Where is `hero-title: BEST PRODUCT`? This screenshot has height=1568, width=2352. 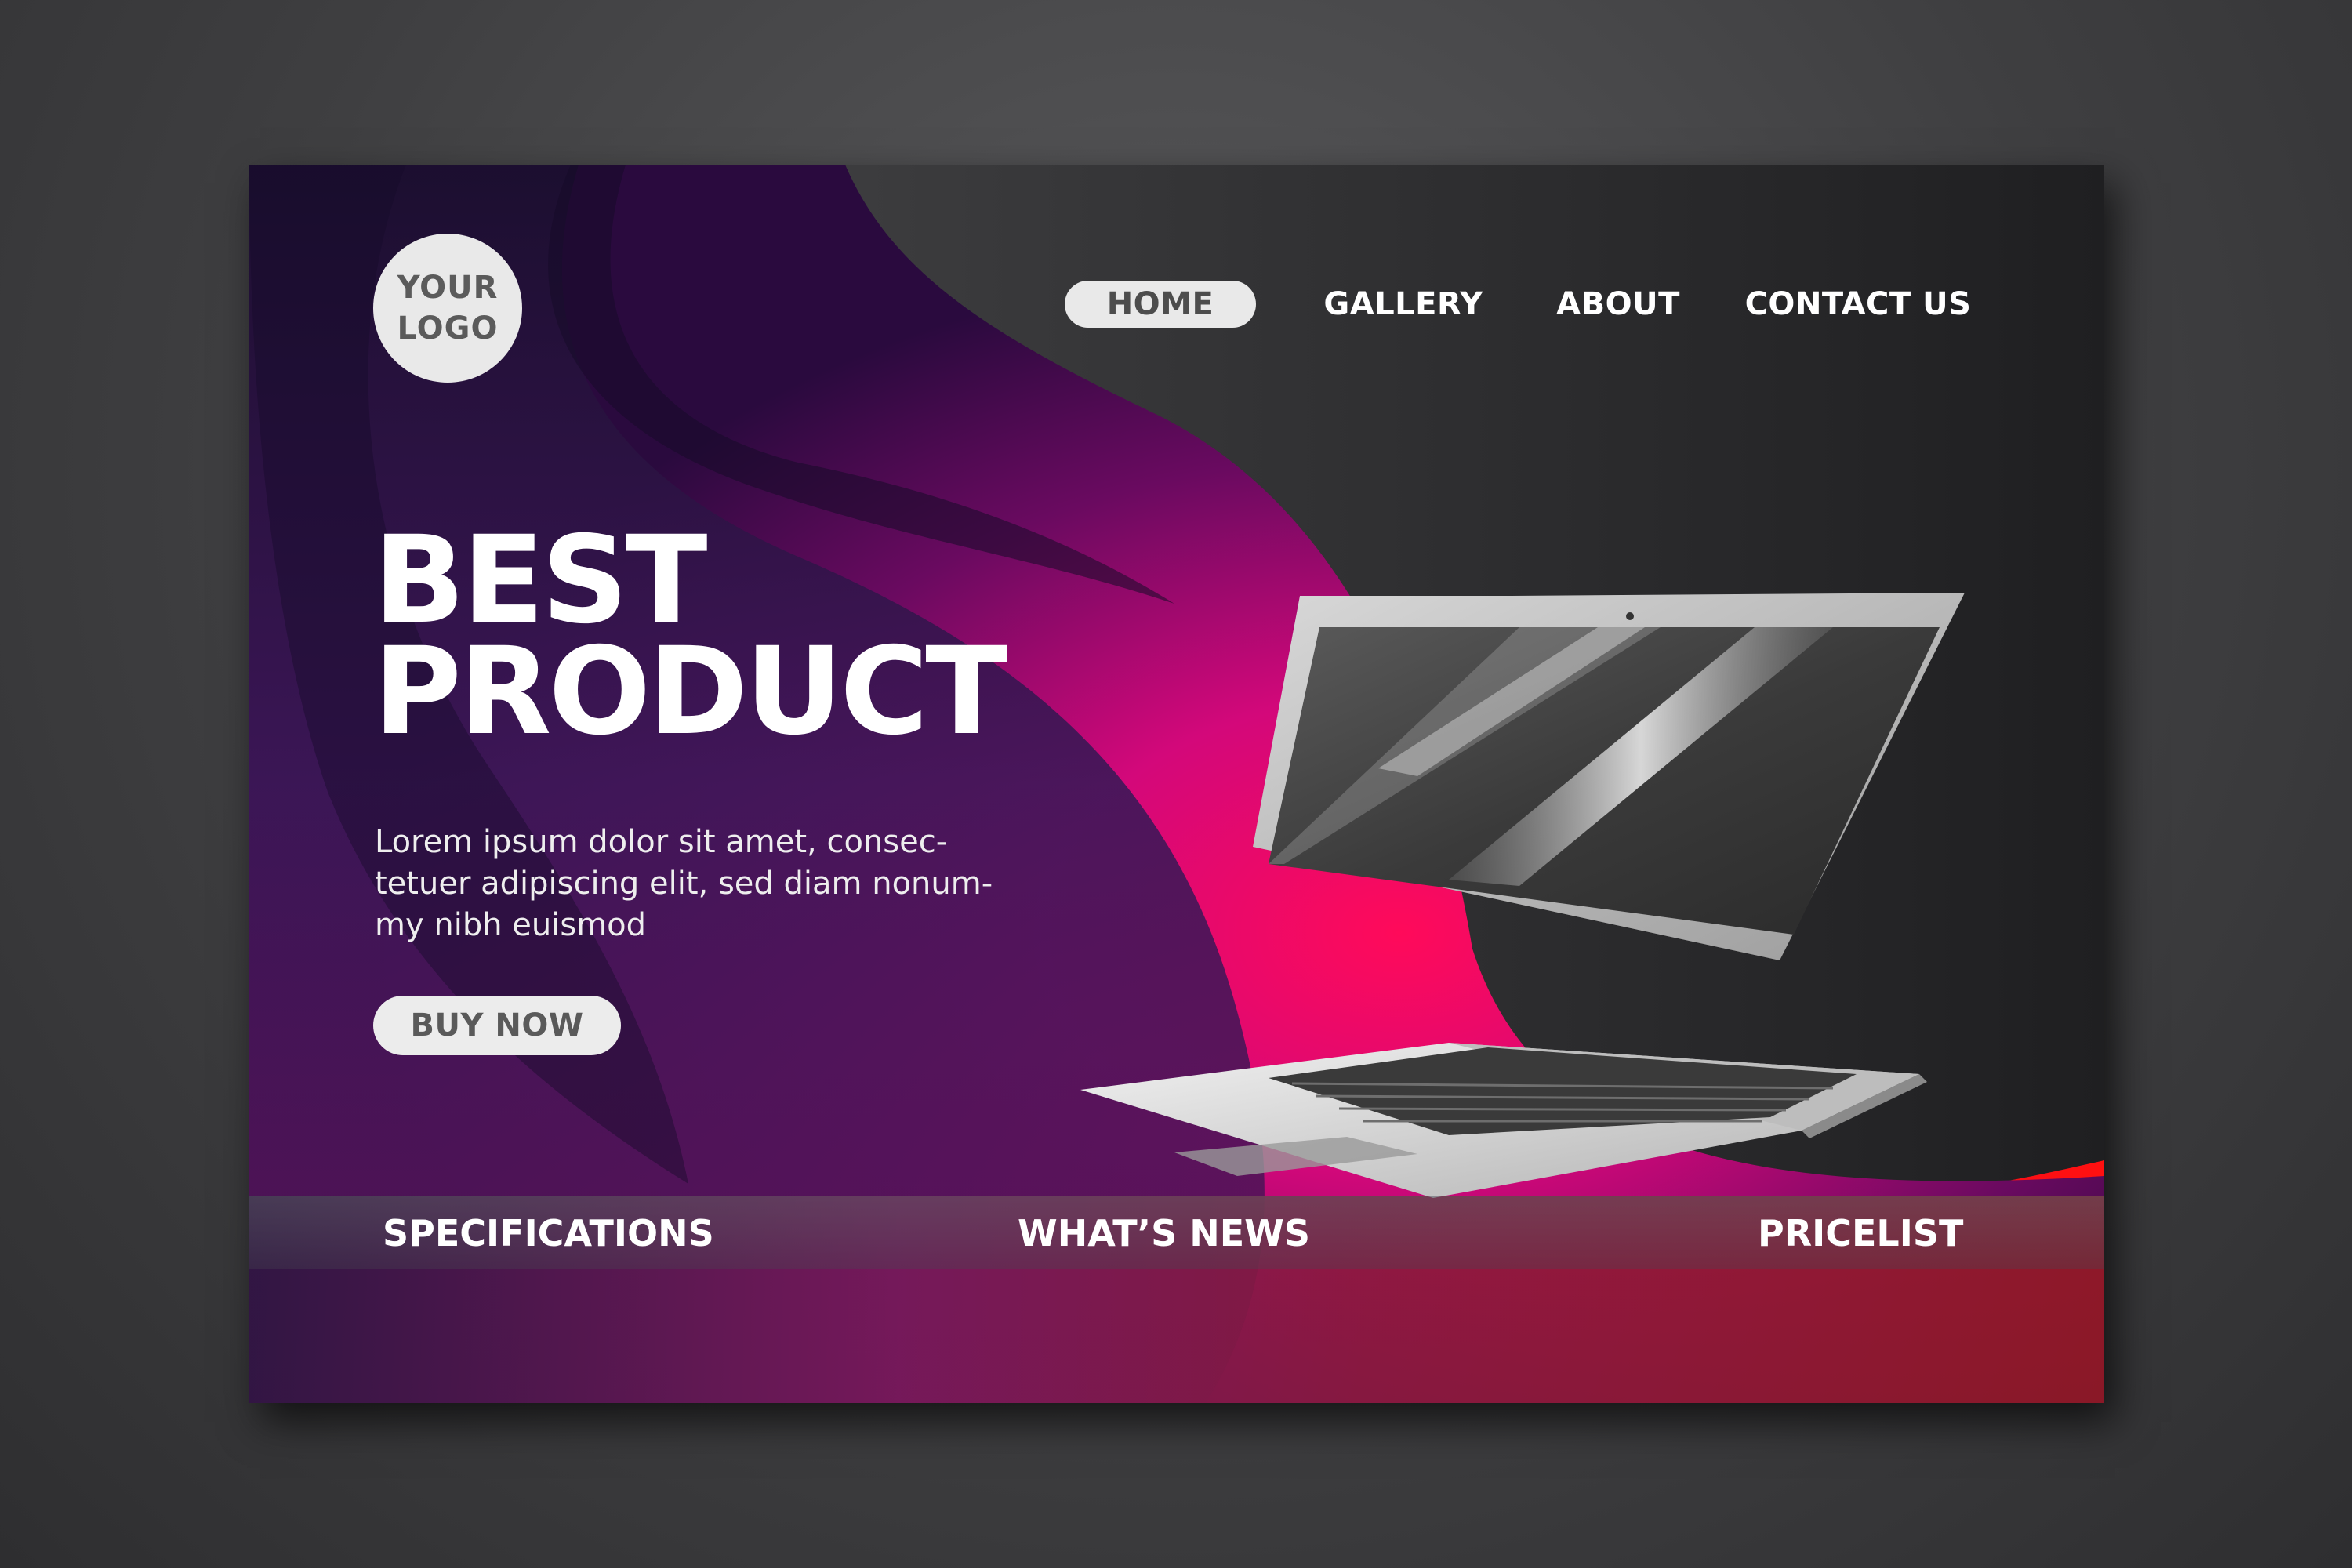 hero-title: BEST PRODUCT is located at coordinates (690, 636).